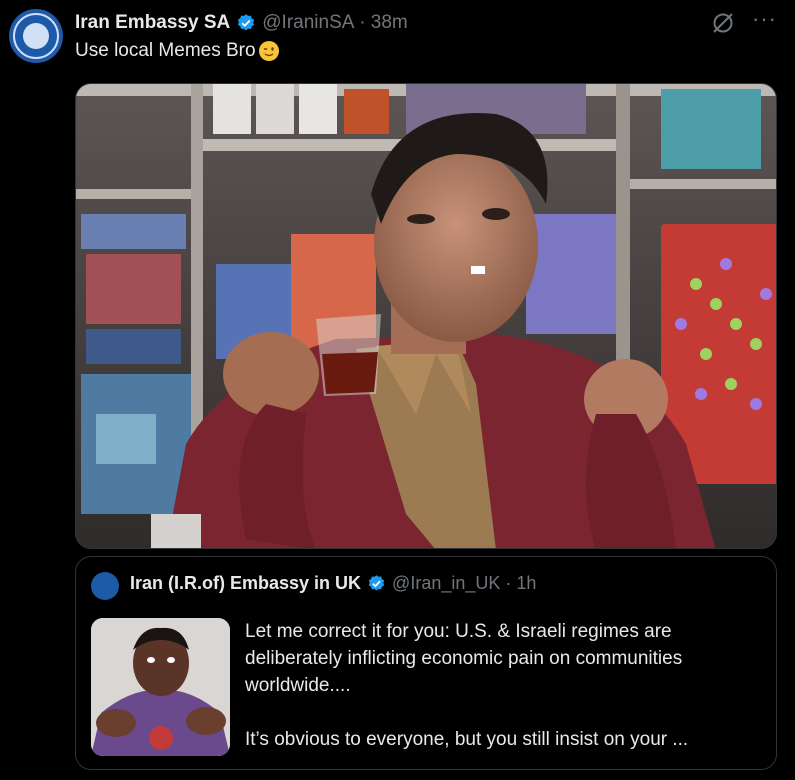 This screenshot has width=795, height=780. I want to click on quoted-post-thumbnail, so click(160, 687).